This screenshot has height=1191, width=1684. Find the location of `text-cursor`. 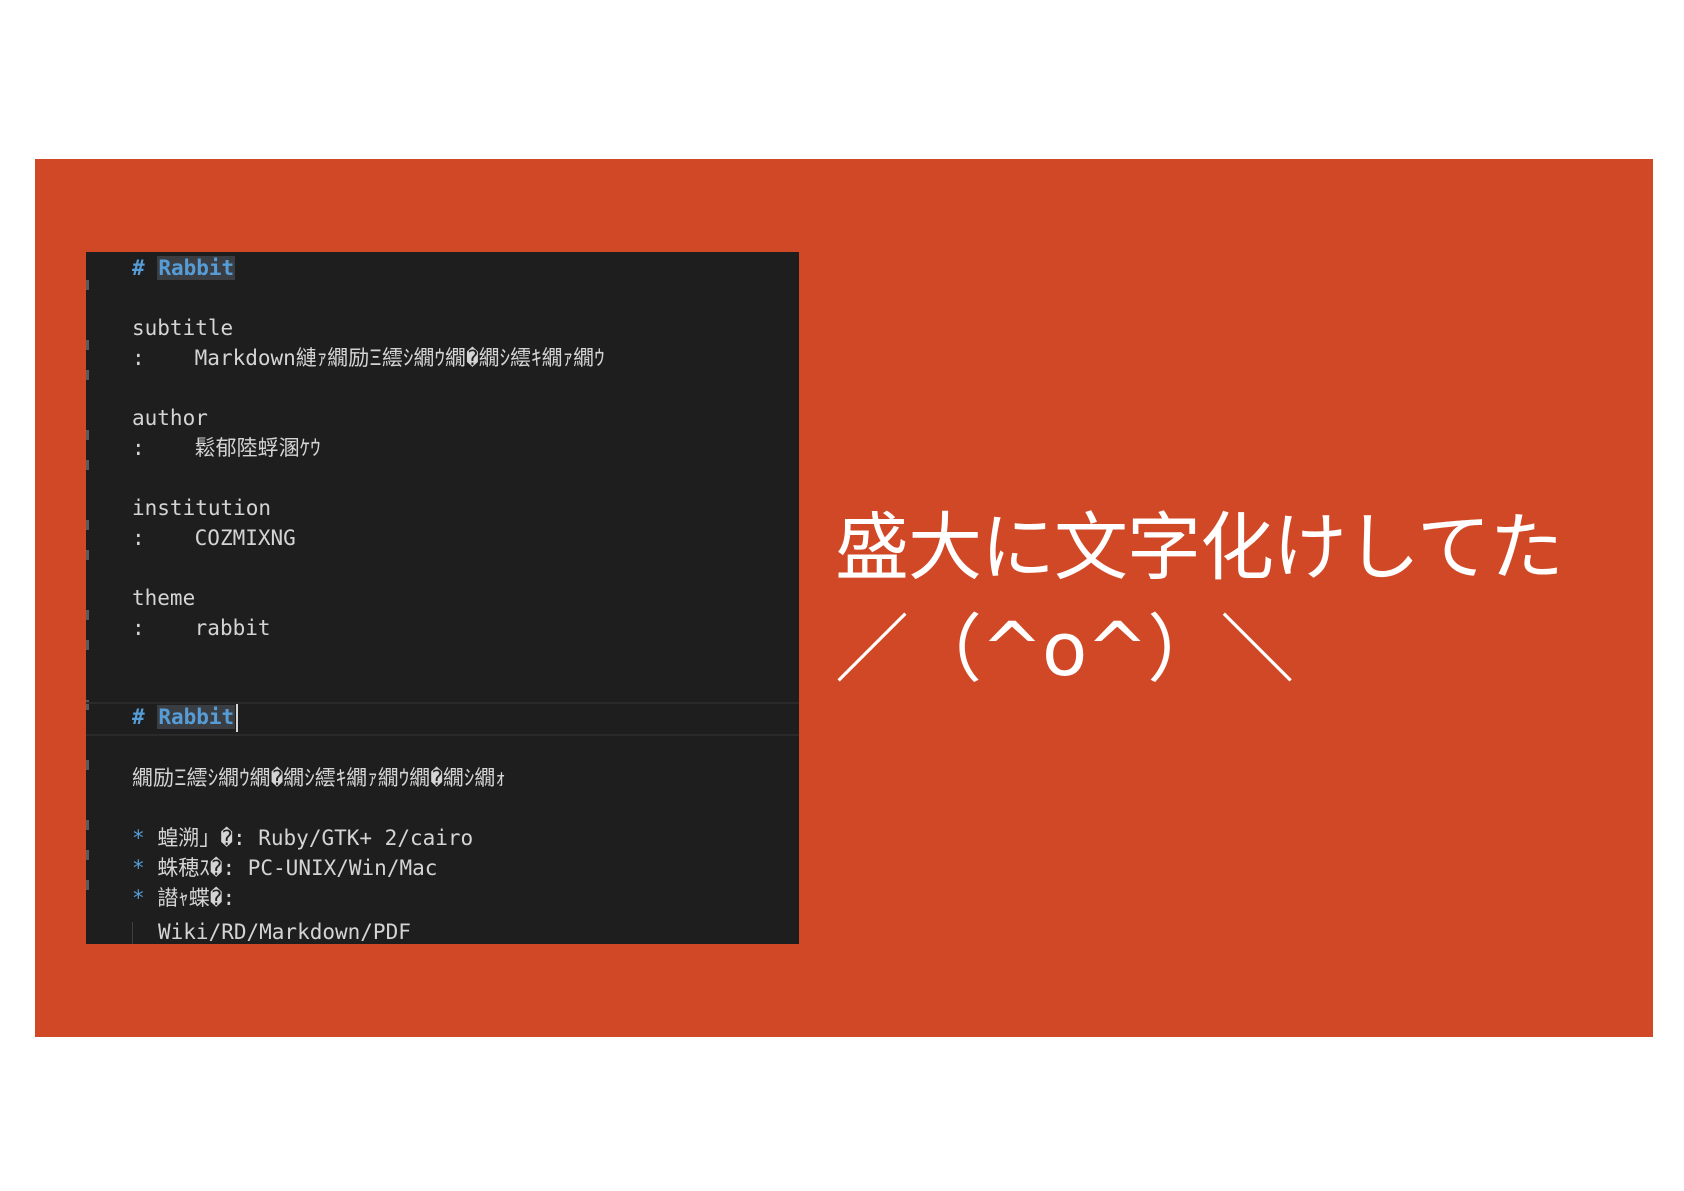

text-cursor is located at coordinates (237, 718).